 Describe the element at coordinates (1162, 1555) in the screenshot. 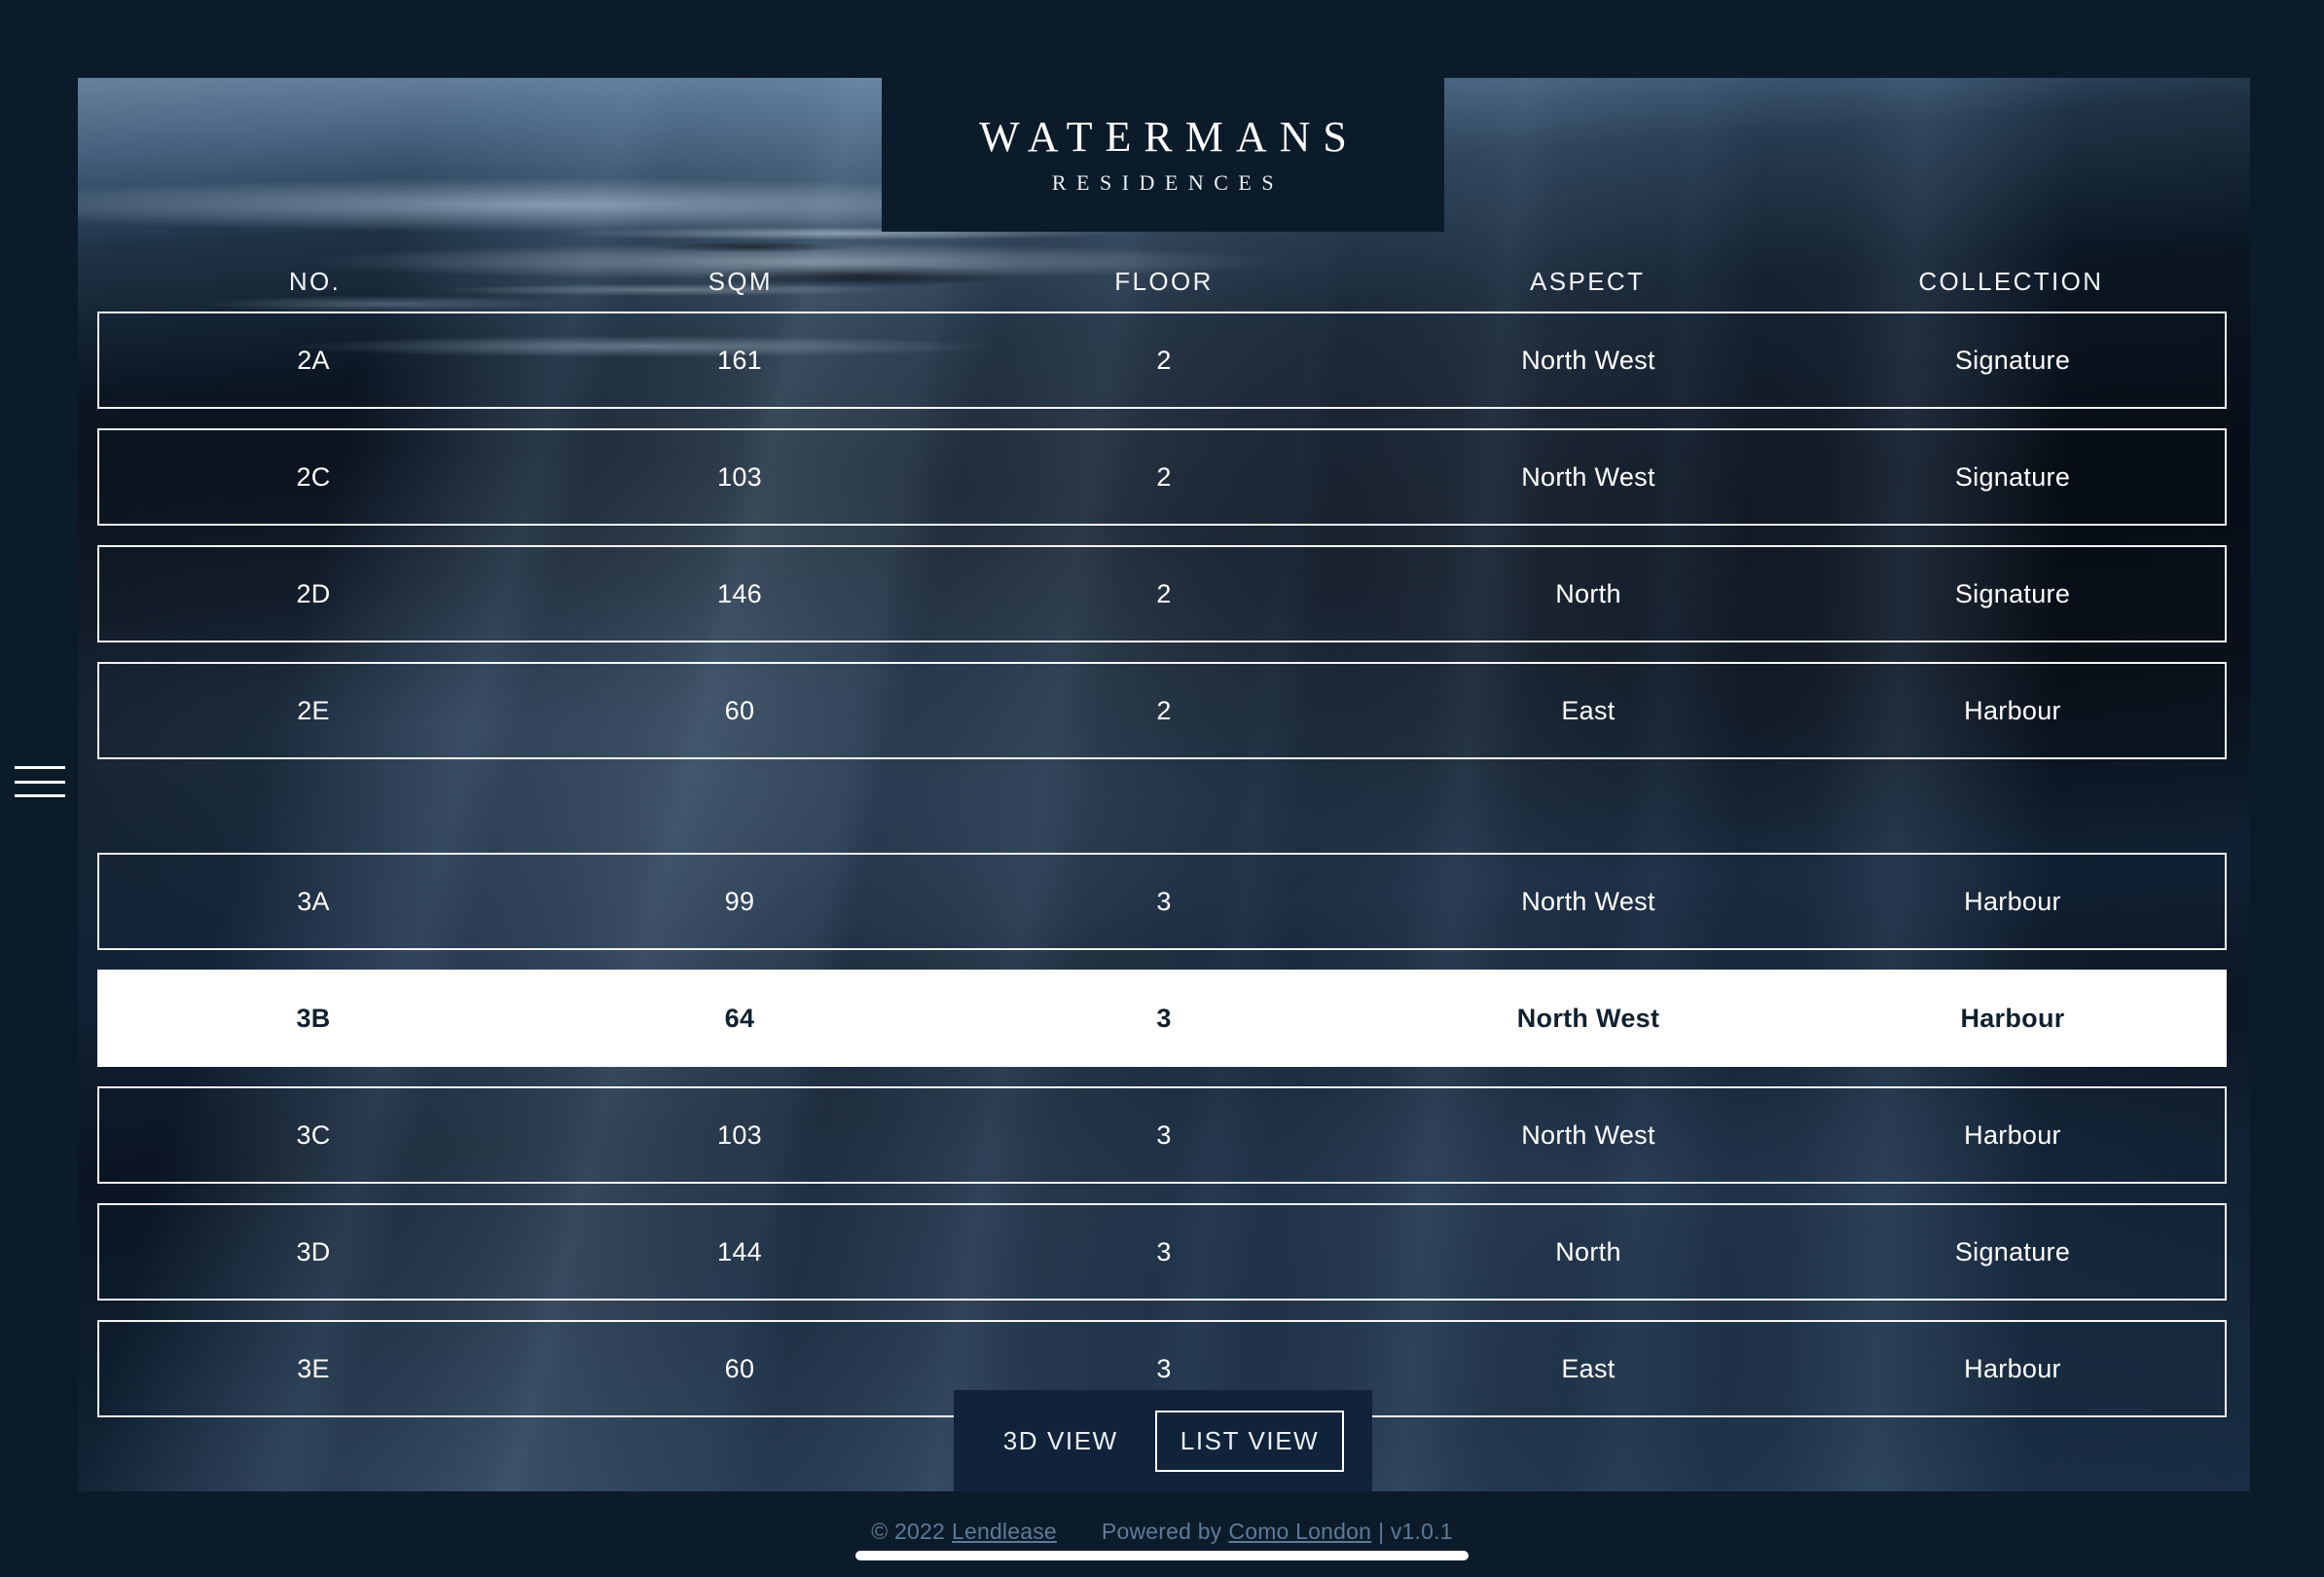

I see `home-indicator-bar` at that location.